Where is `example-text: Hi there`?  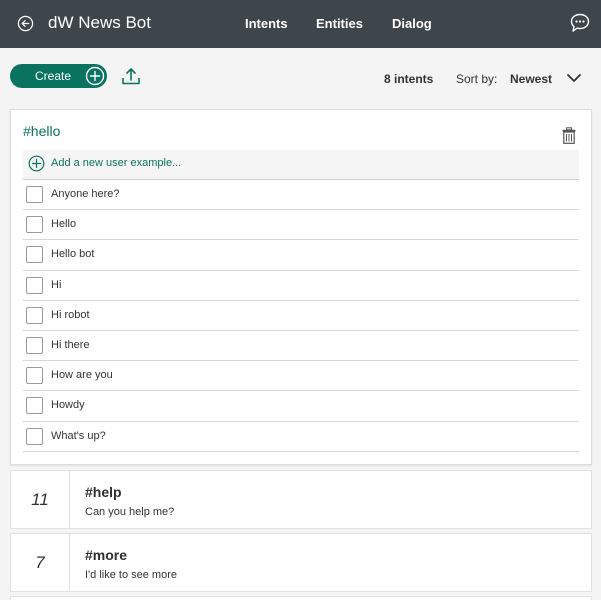 example-text: Hi there is located at coordinates (70, 344).